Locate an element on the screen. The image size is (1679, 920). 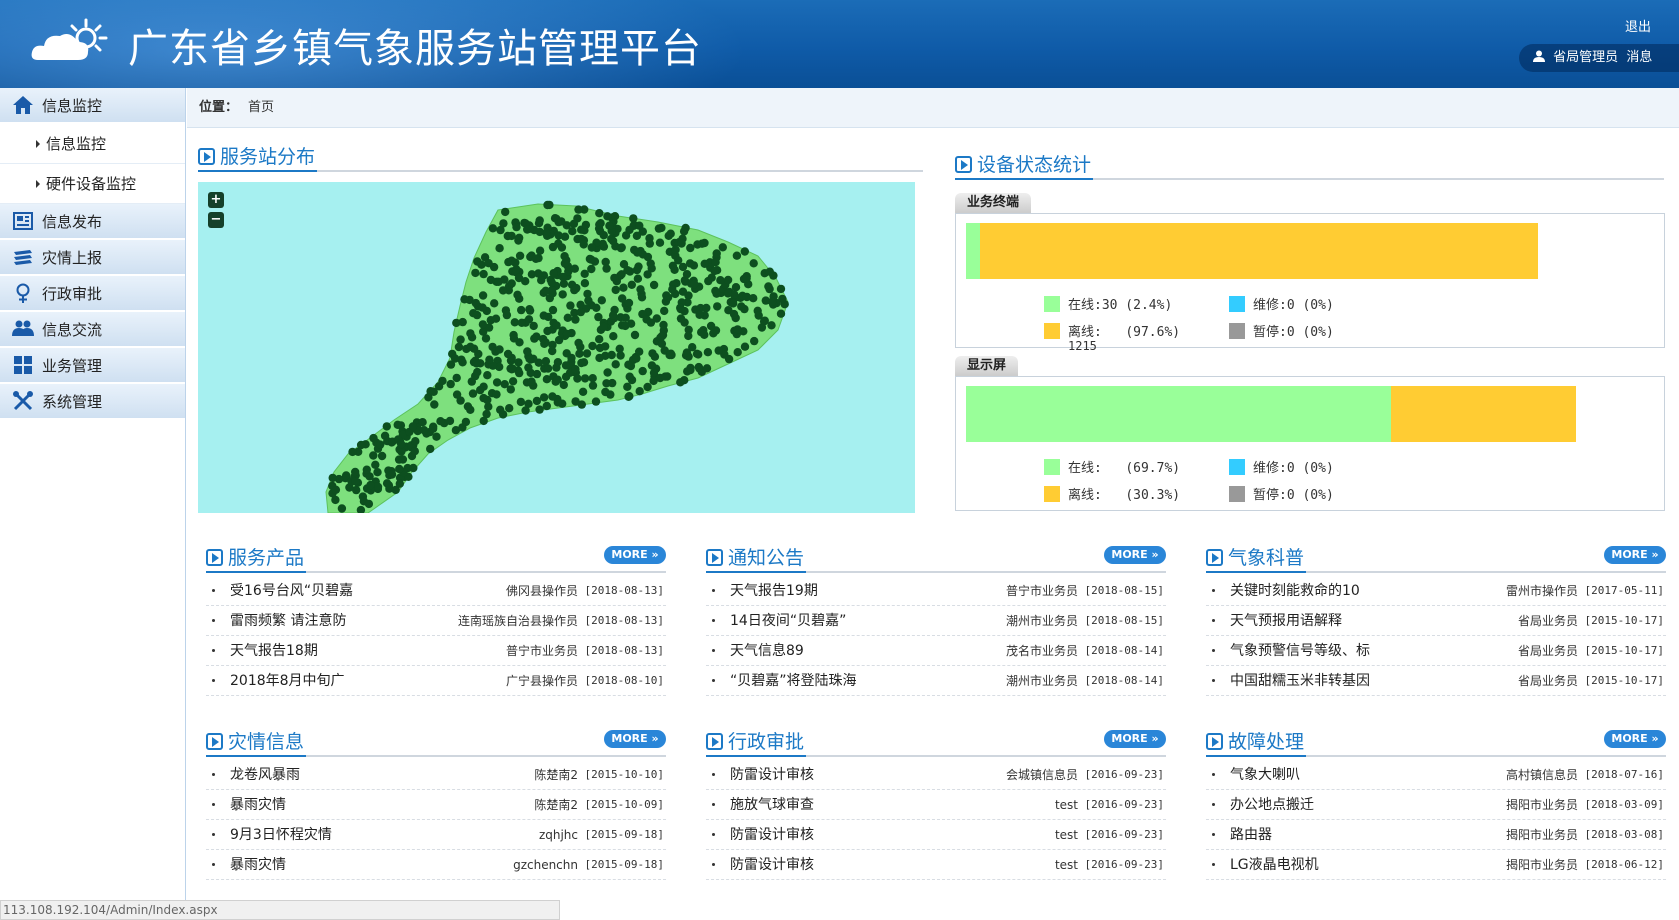
sidebar-item-info-exchange: 信息交流 is located at coordinates (92, 330).